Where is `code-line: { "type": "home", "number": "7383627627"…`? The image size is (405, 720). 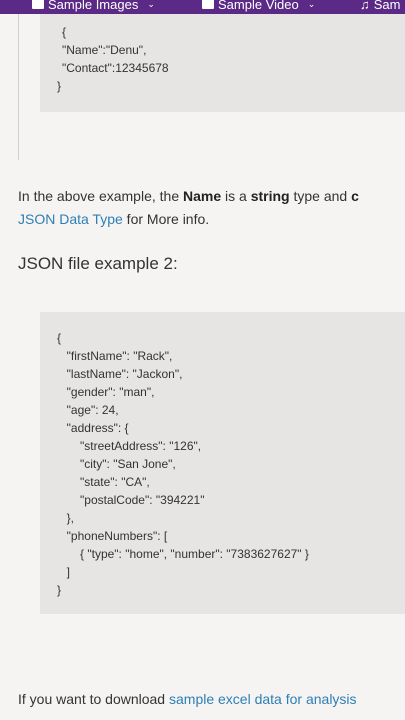 code-line: { "type": "home", "number": "7383627627"… is located at coordinates (184, 554).